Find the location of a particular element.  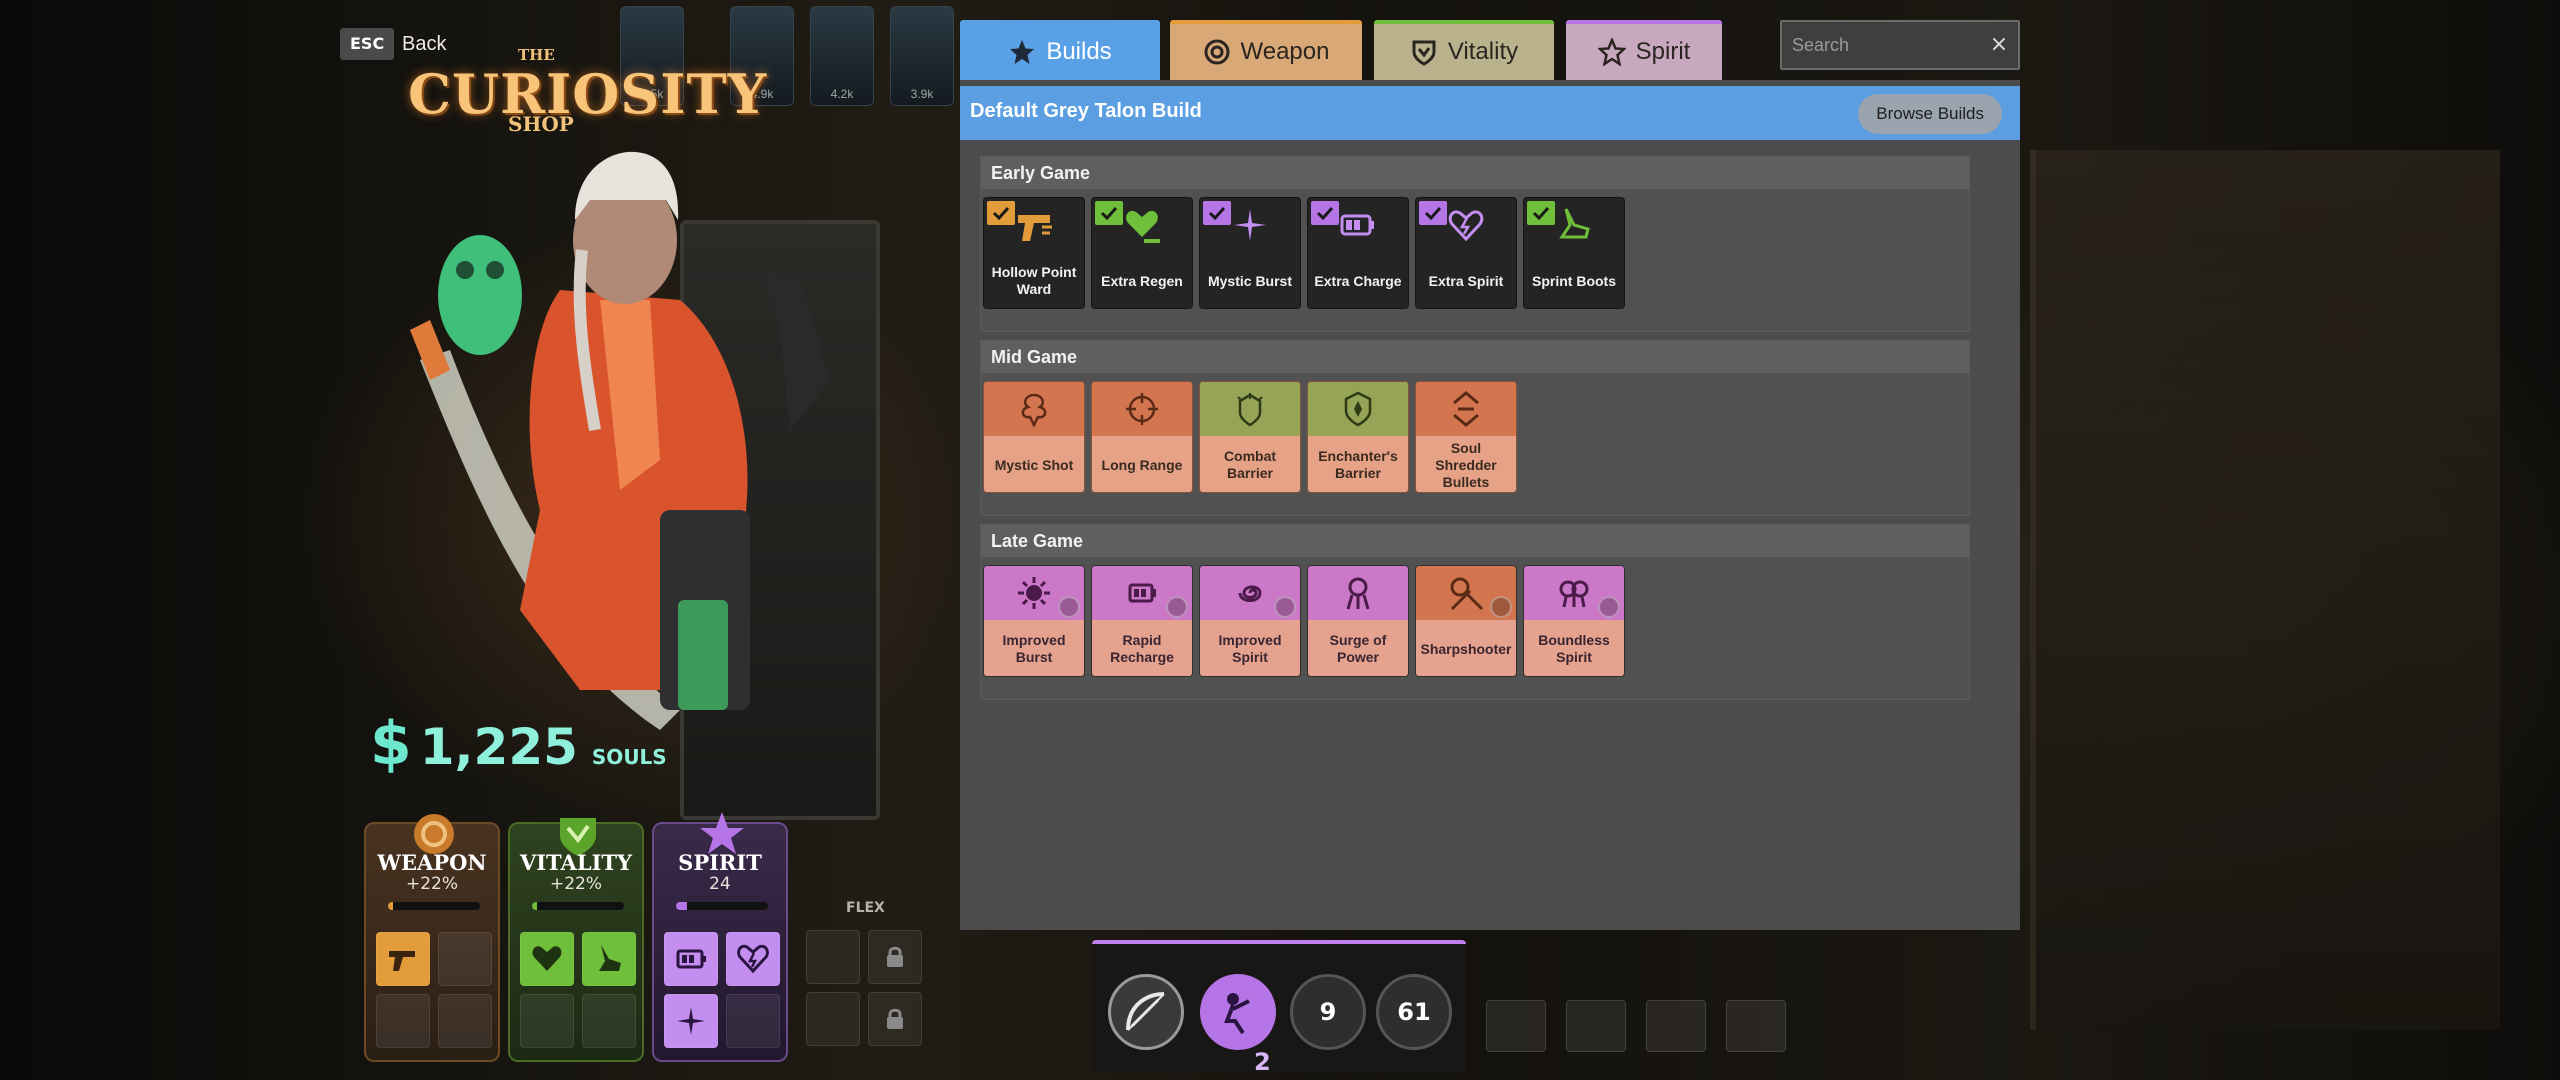

souls-label: SOULS is located at coordinates (629, 757).